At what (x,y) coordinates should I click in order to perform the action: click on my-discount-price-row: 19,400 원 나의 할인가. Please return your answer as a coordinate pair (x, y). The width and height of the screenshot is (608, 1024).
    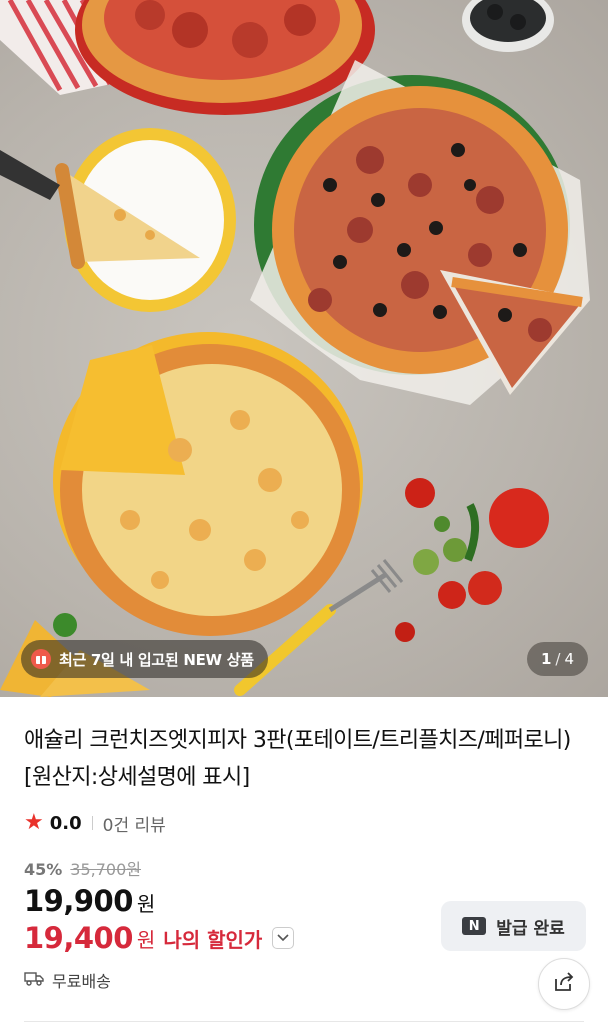
    Looking at the image, I should click on (159, 938).